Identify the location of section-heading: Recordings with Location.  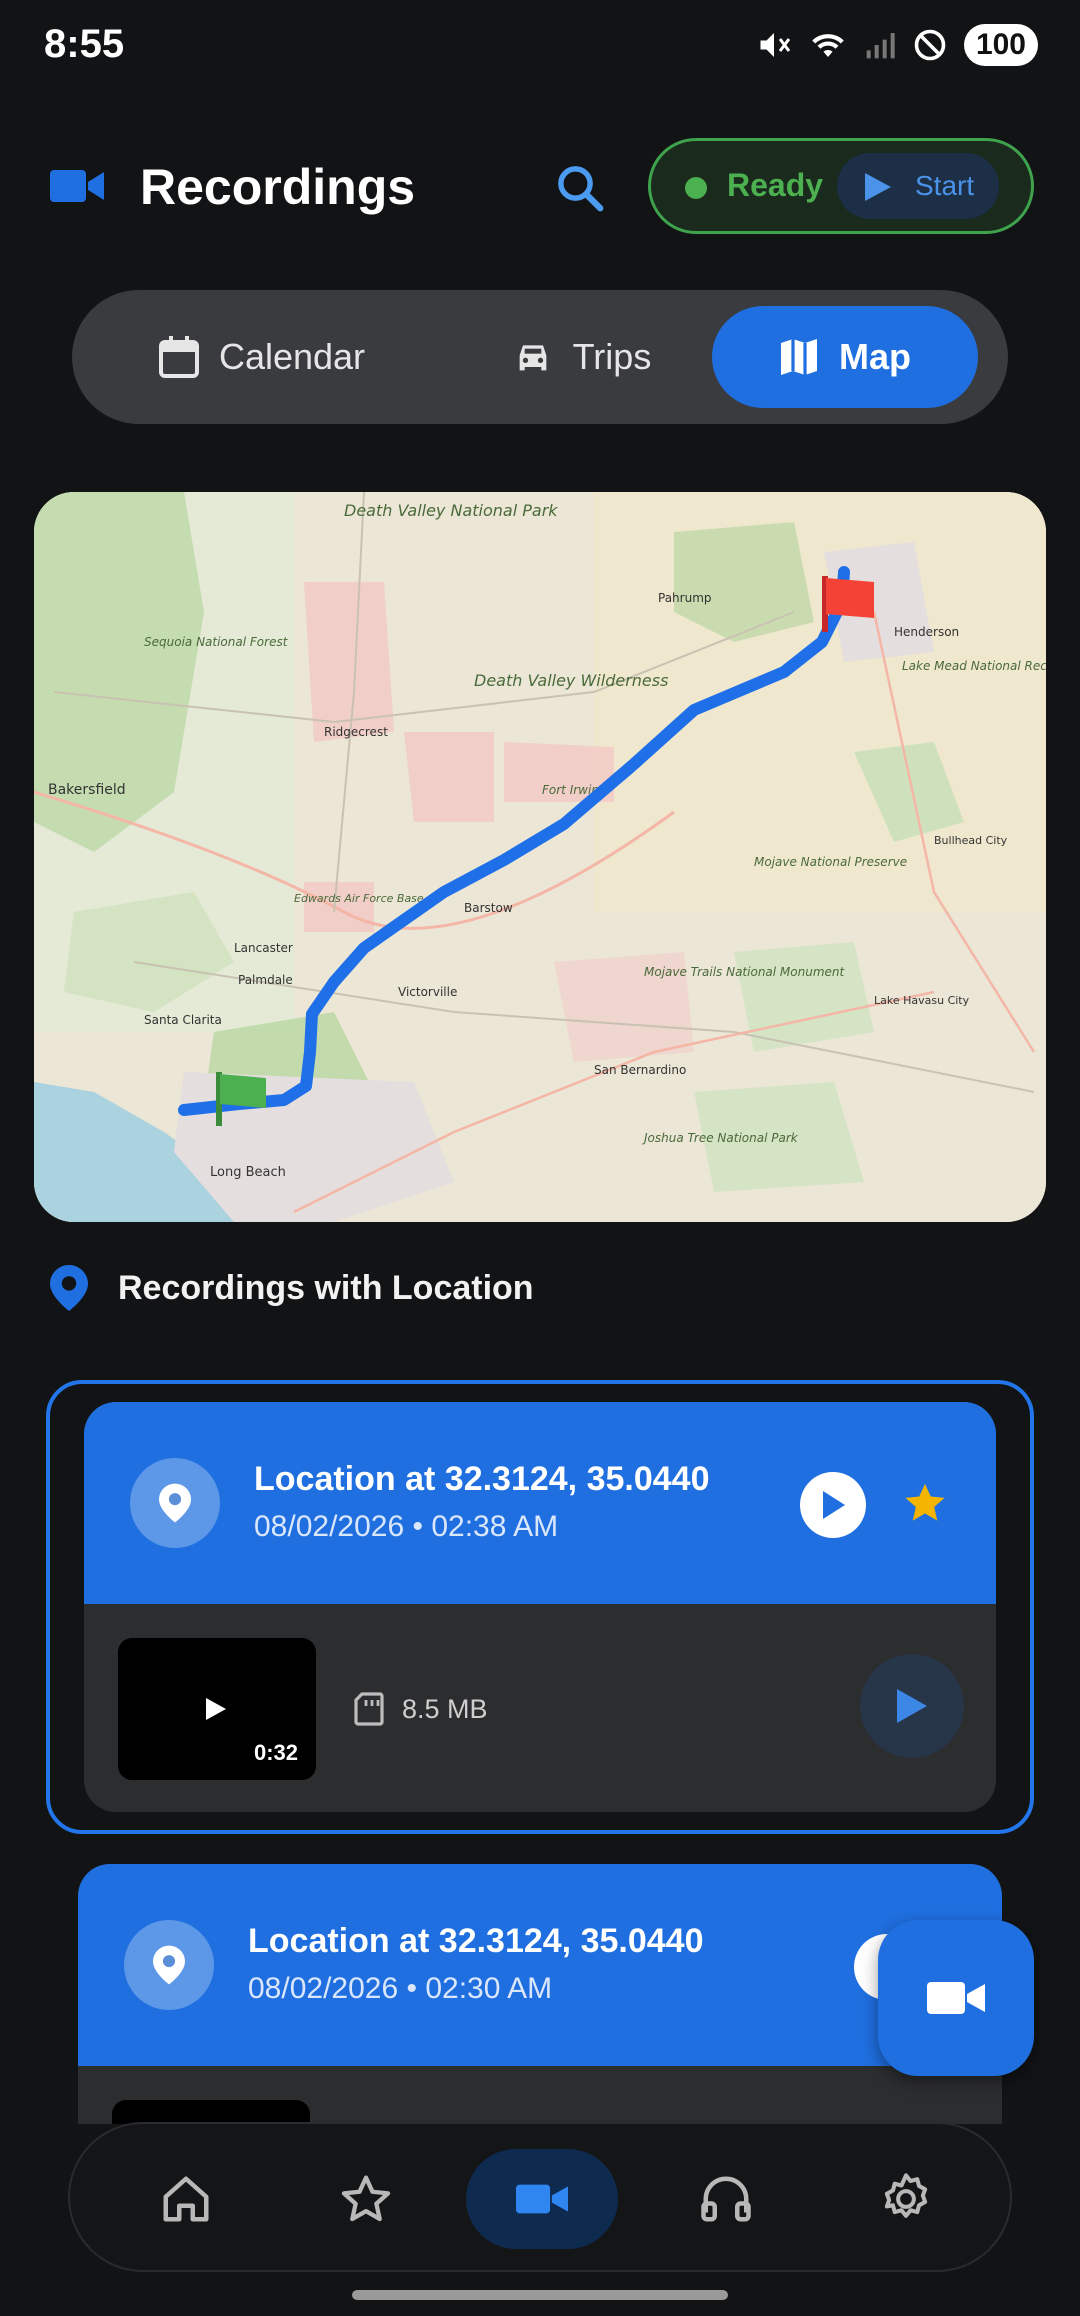
(292, 1288).